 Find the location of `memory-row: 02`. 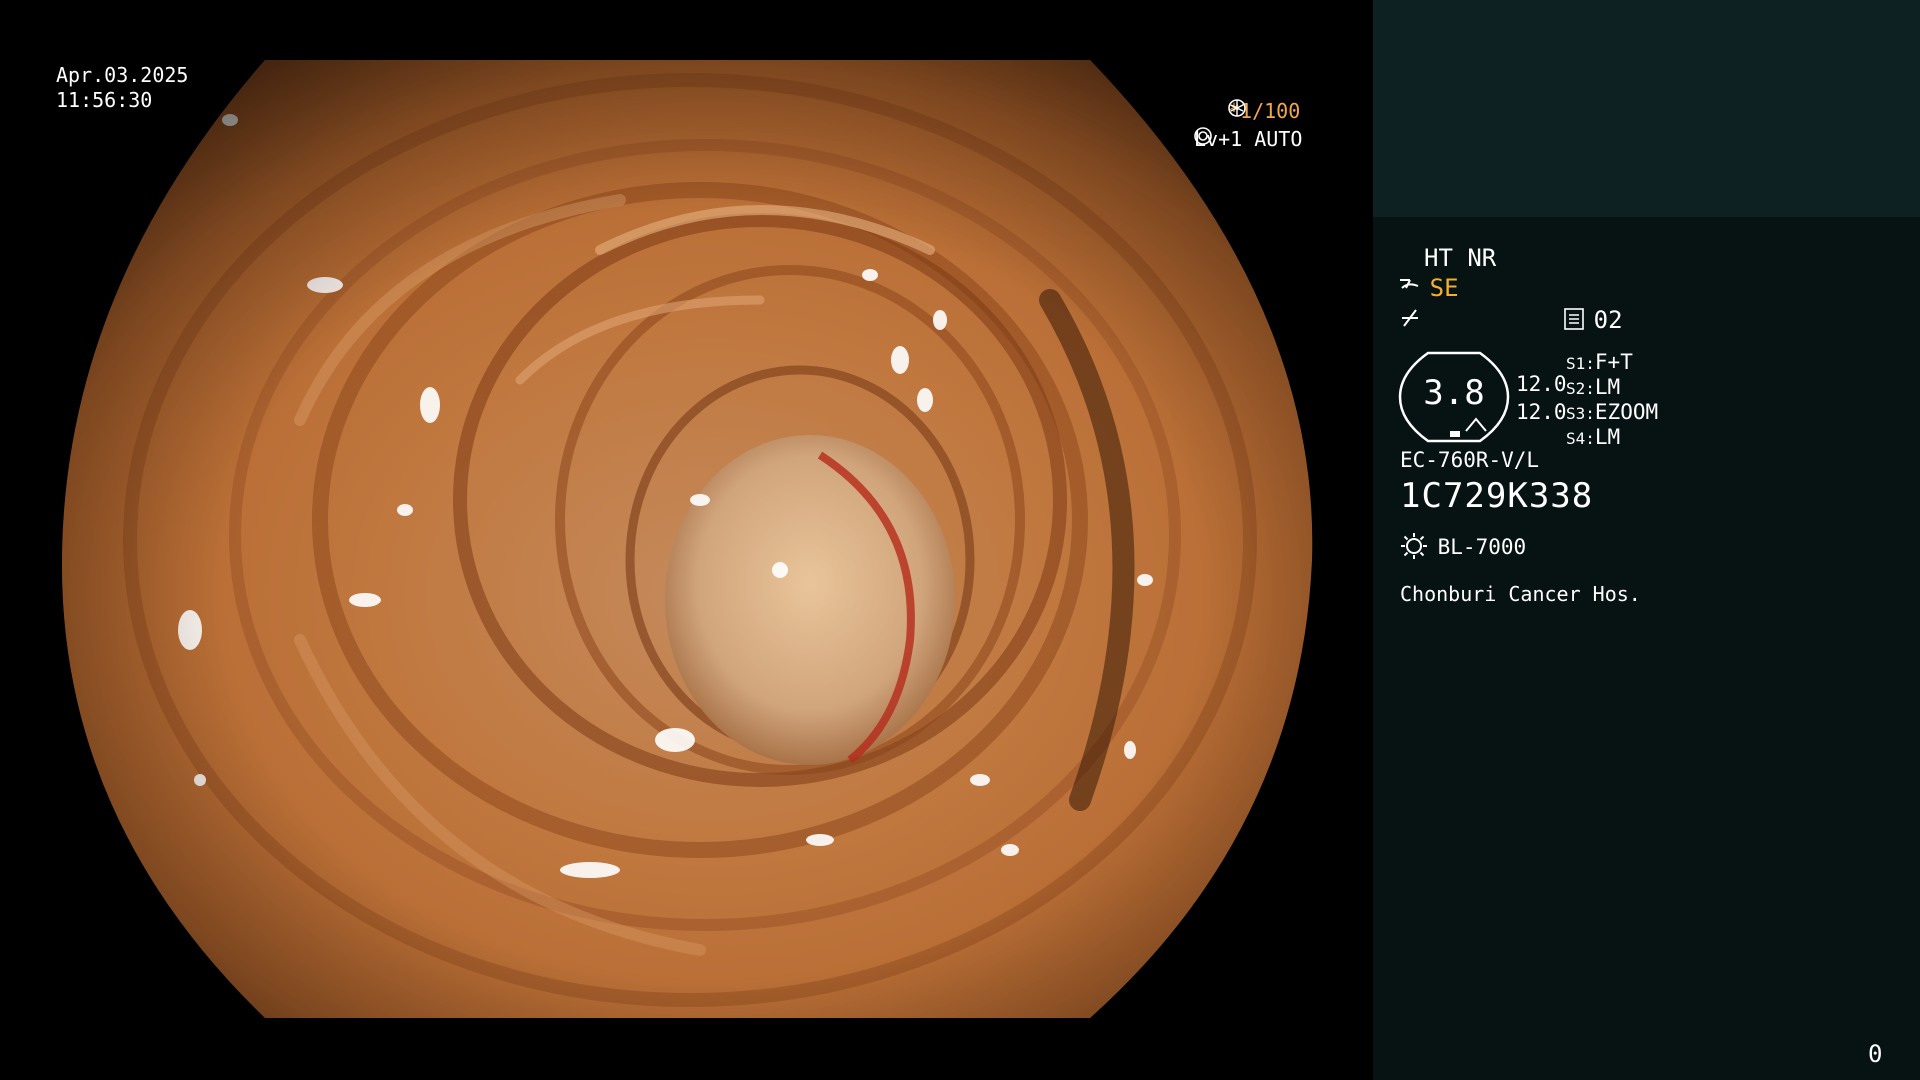

memory-row: 02 is located at coordinates (1593, 320).